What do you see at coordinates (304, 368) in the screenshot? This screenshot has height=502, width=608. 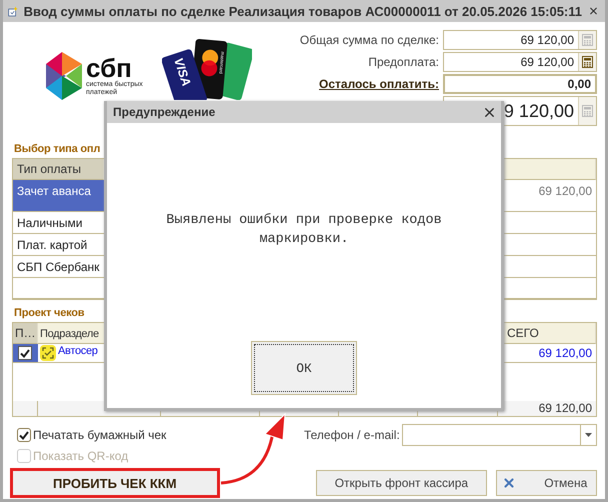 I see `ok-button: ОК` at bounding box center [304, 368].